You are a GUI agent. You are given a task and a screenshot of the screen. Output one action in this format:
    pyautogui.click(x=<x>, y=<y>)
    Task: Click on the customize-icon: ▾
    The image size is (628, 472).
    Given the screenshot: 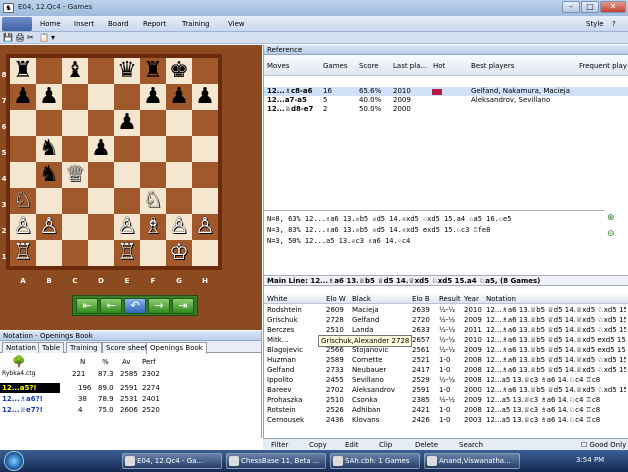 What is the action you would take?
    pyautogui.click(x=53, y=37)
    